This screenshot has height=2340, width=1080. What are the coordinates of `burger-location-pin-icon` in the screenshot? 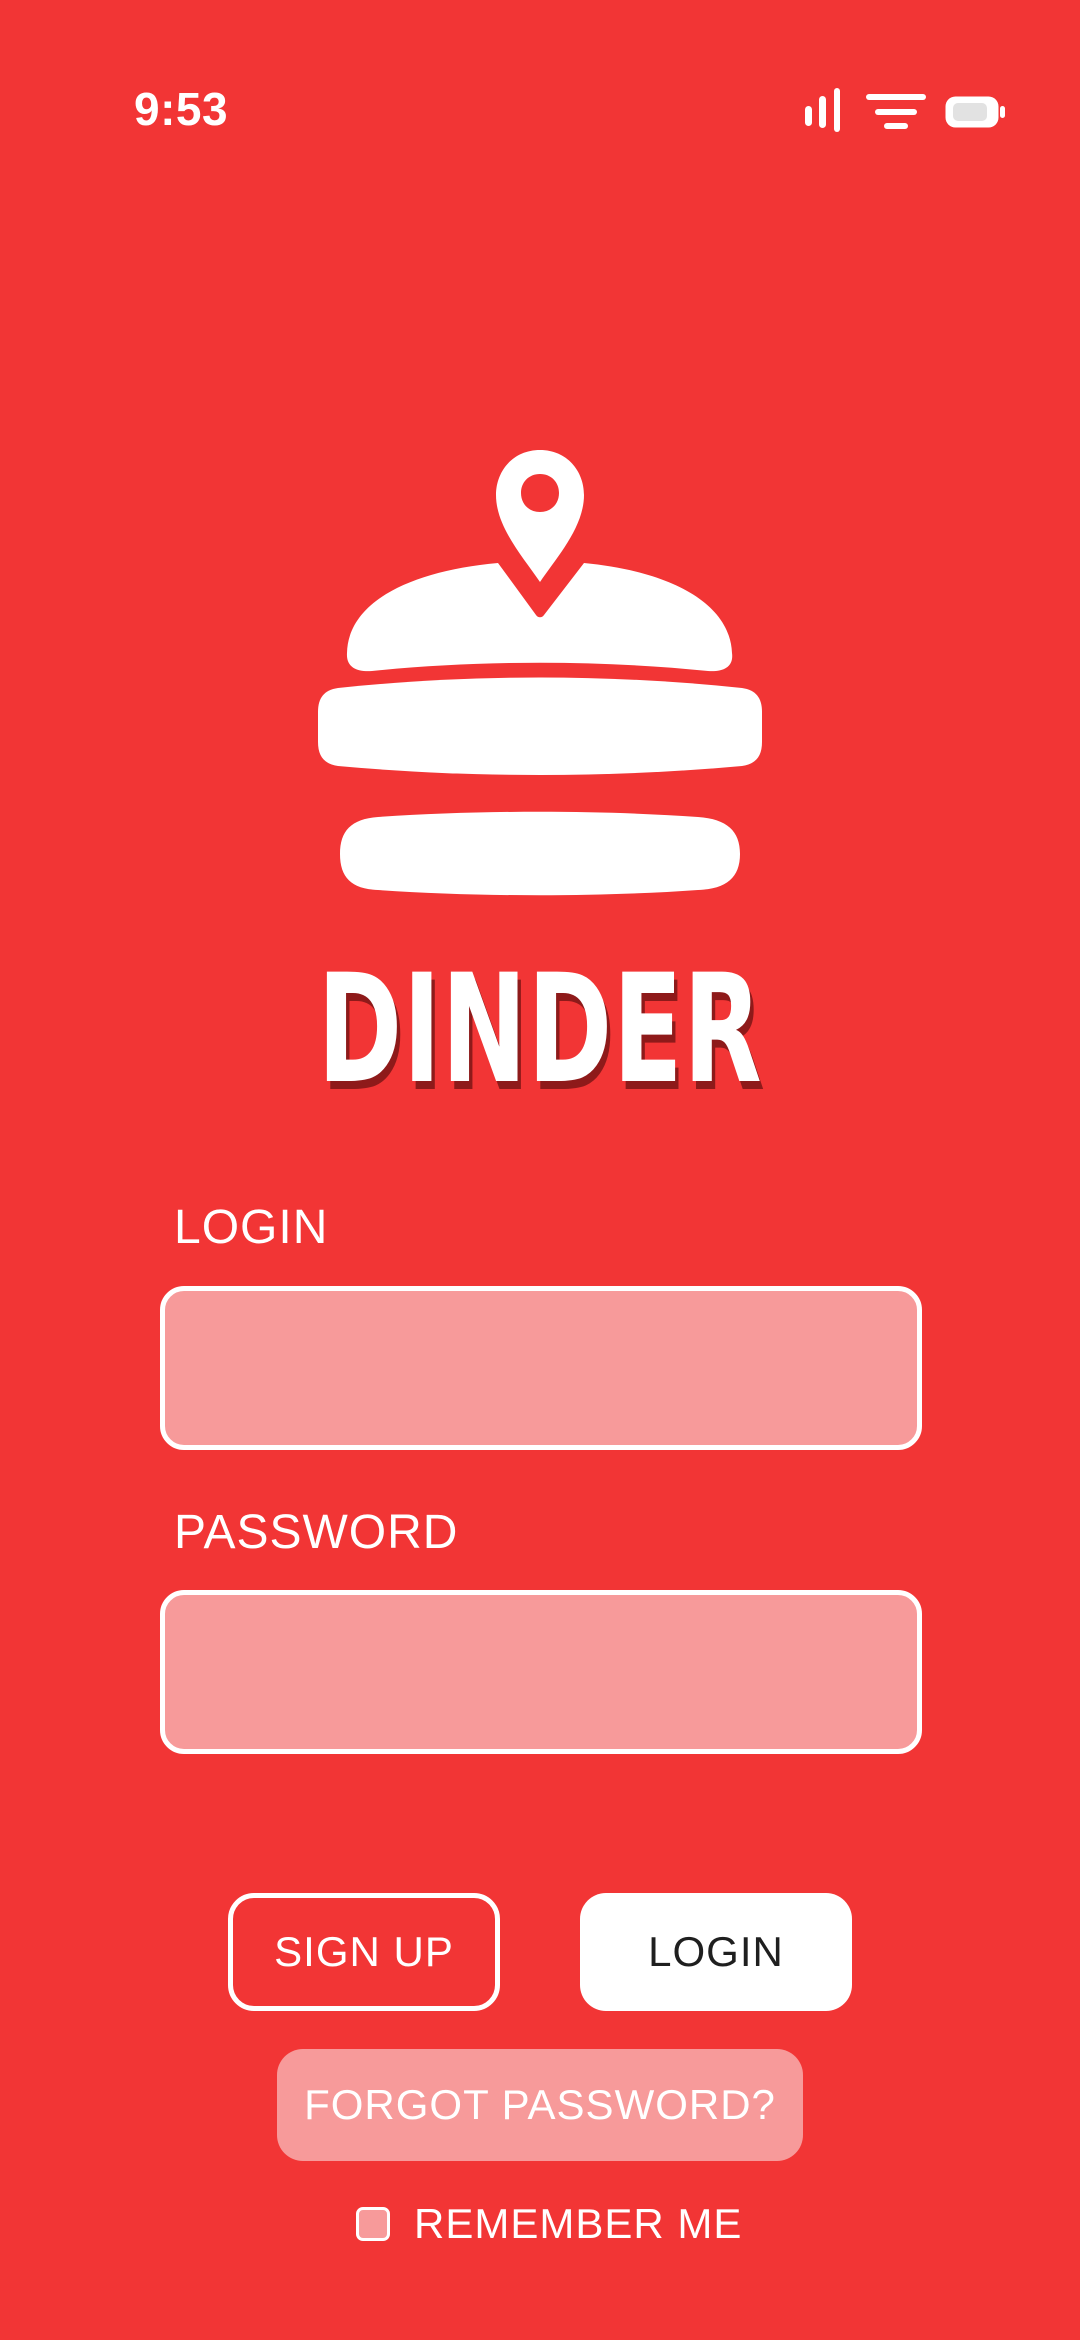 It's located at (540, 673).